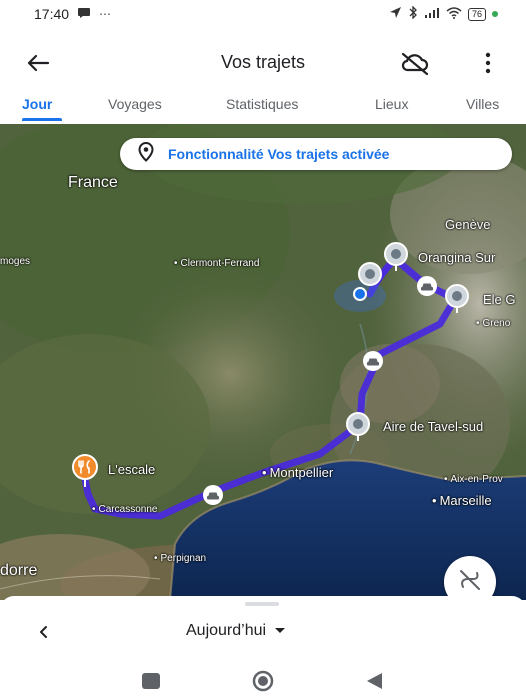 The width and height of the screenshot is (526, 700). What do you see at coordinates (93, 182) in the screenshot?
I see `country-label: France` at bounding box center [93, 182].